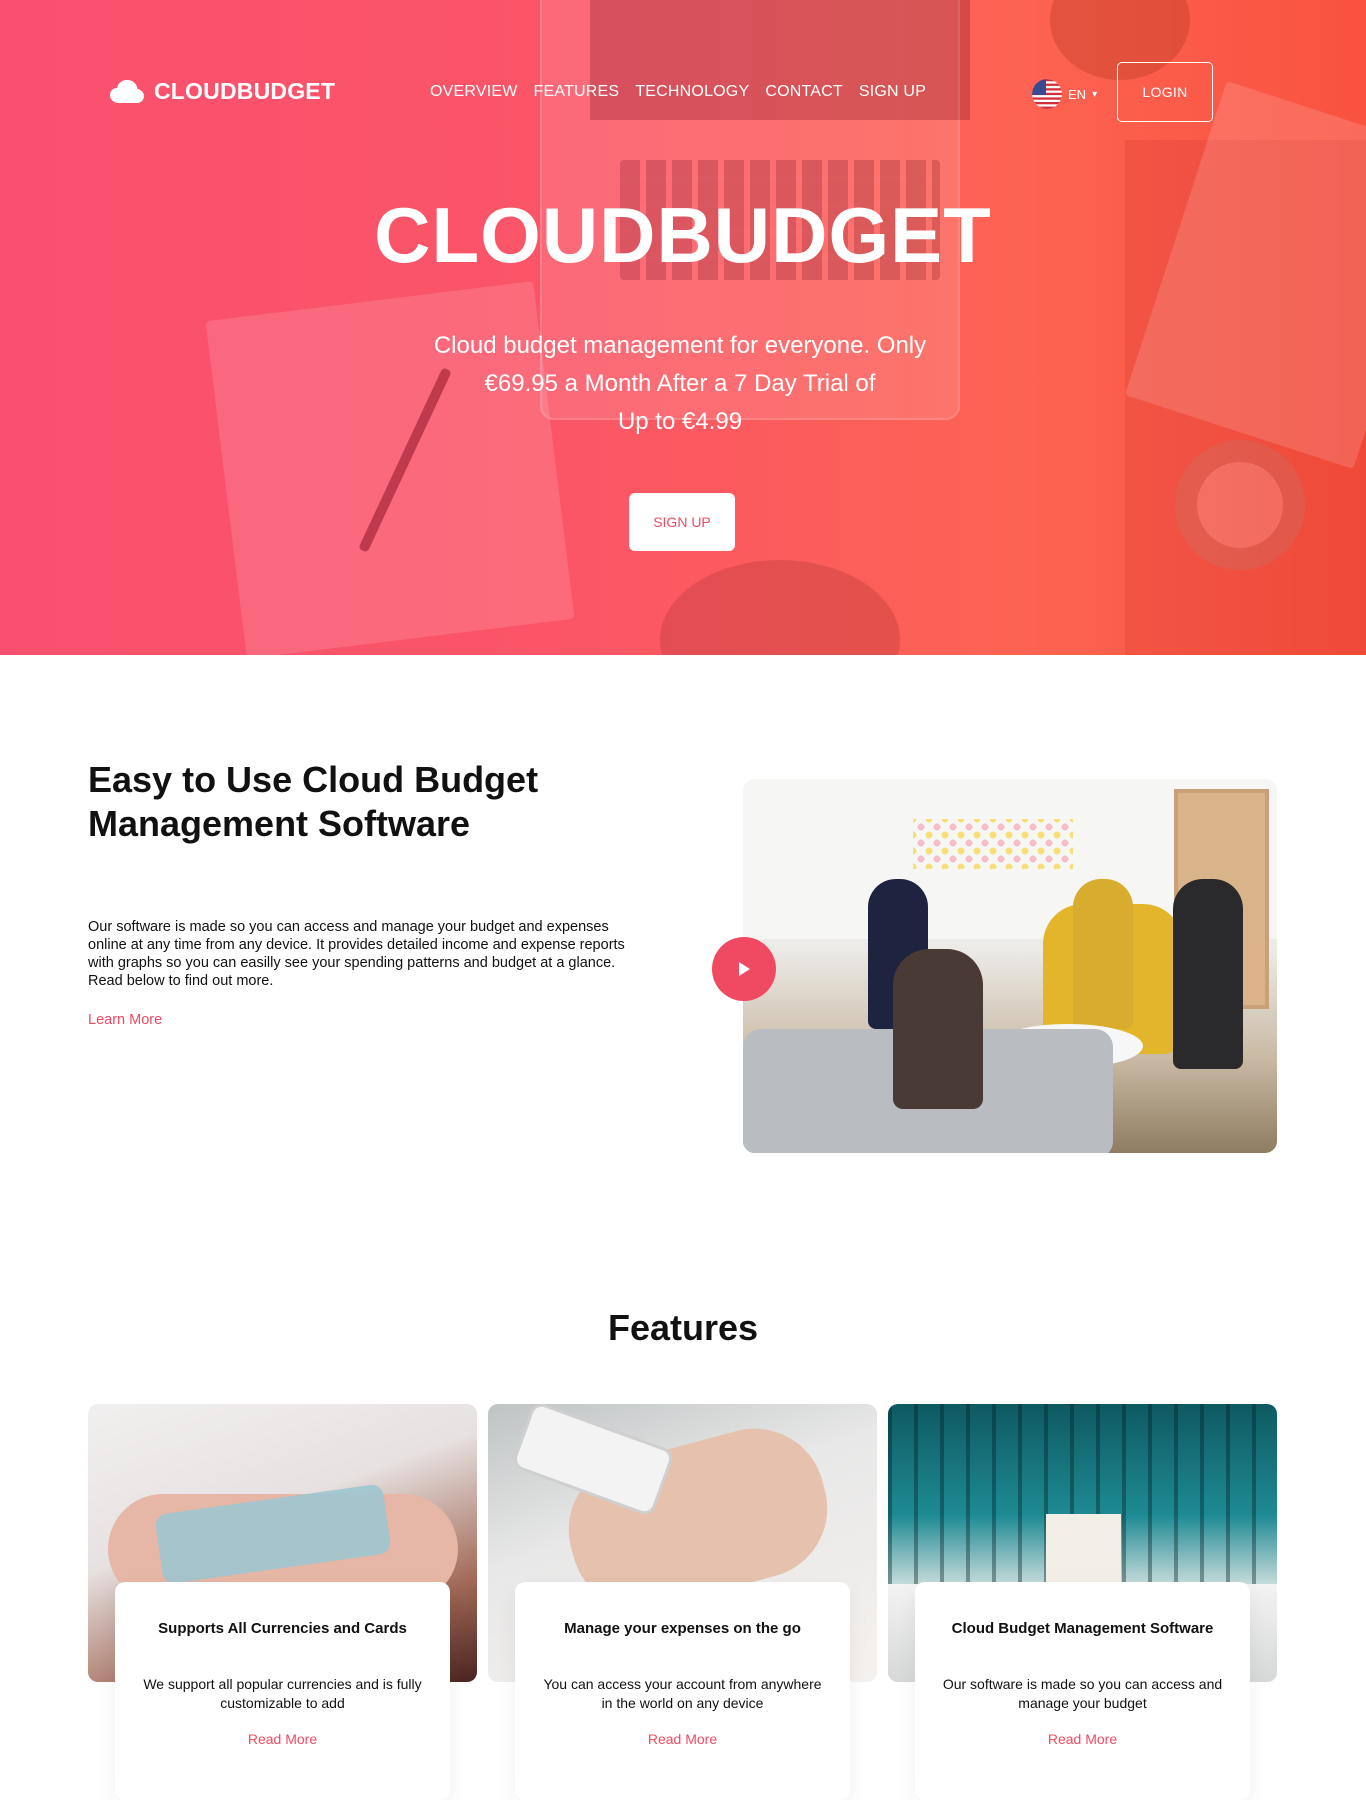 The image size is (1366, 1800). What do you see at coordinates (692, 92) in the screenshot?
I see `nav-technology: TECHNOLOGY` at bounding box center [692, 92].